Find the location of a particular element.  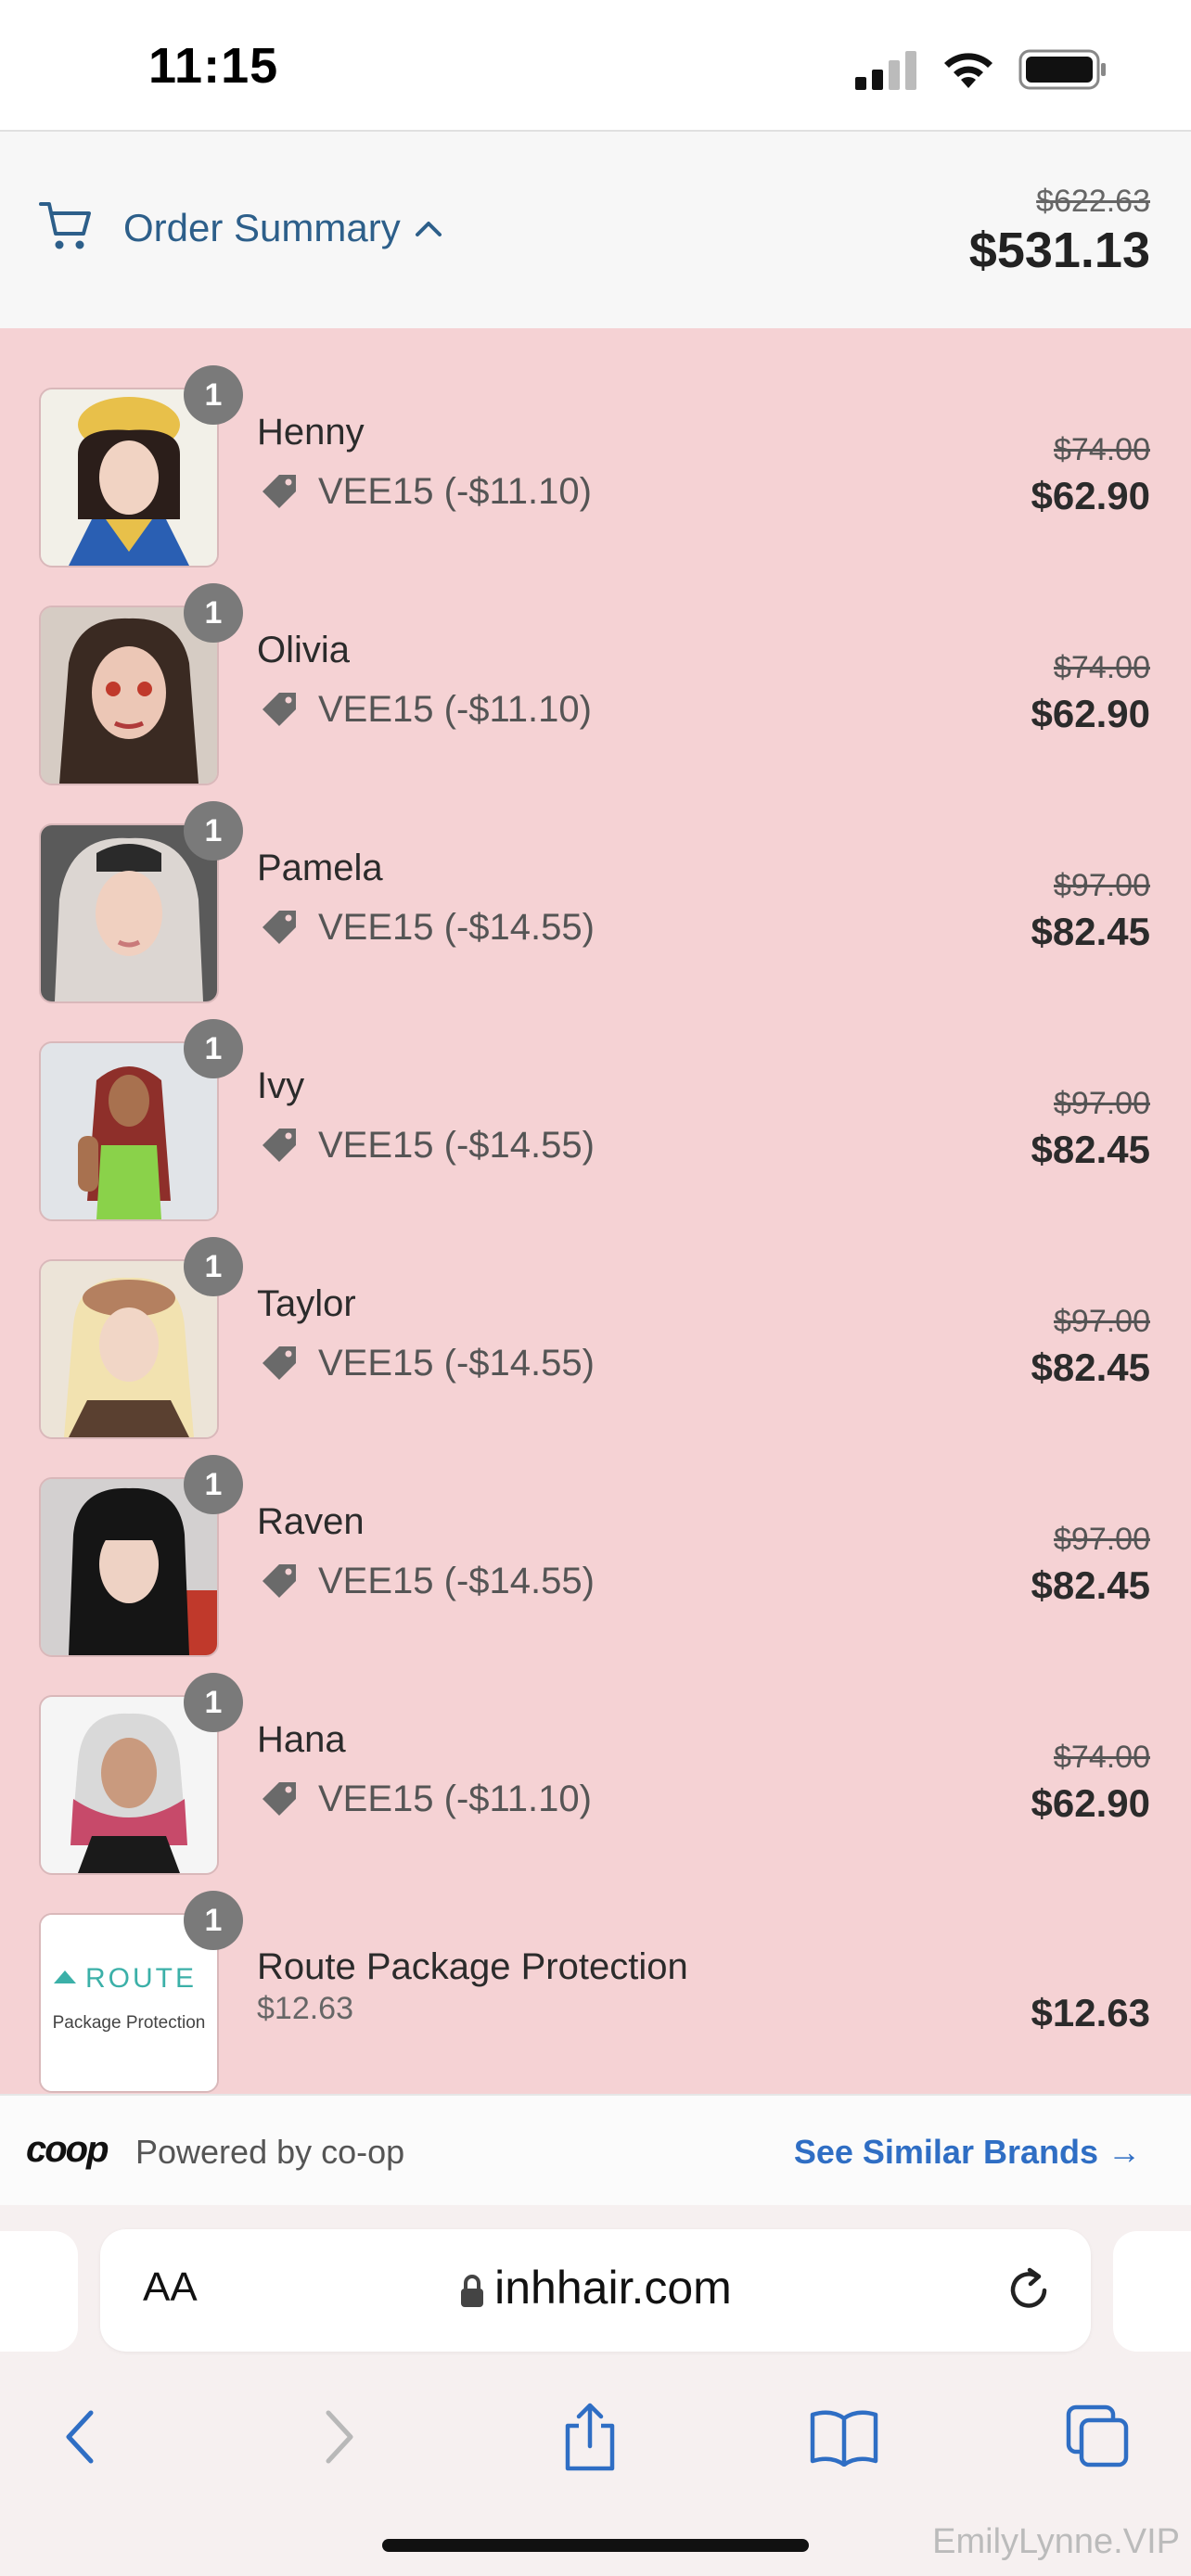

tabs-button is located at coordinates (1099, 2437).